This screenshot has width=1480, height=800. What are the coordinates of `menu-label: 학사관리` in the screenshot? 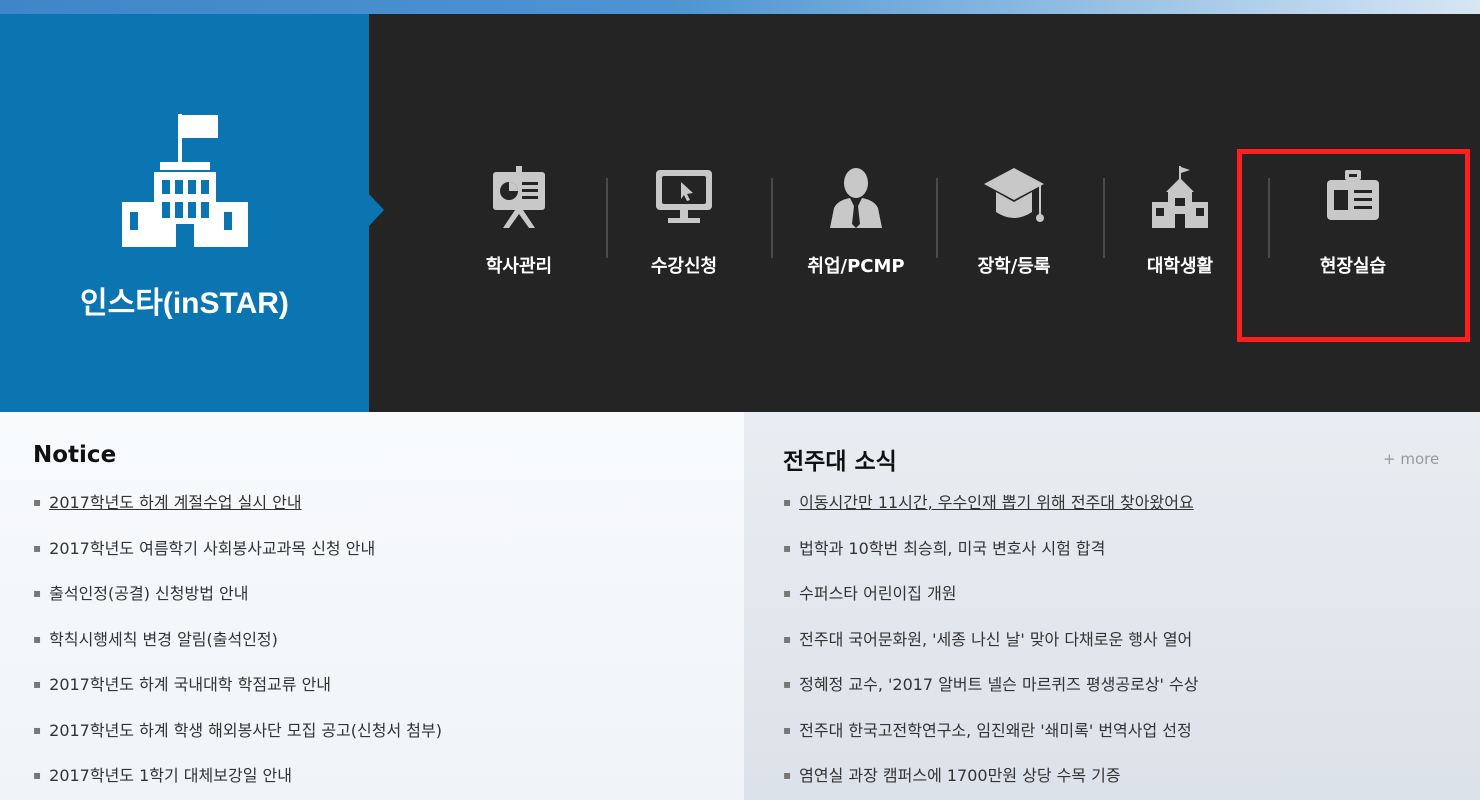 It's located at (519, 266).